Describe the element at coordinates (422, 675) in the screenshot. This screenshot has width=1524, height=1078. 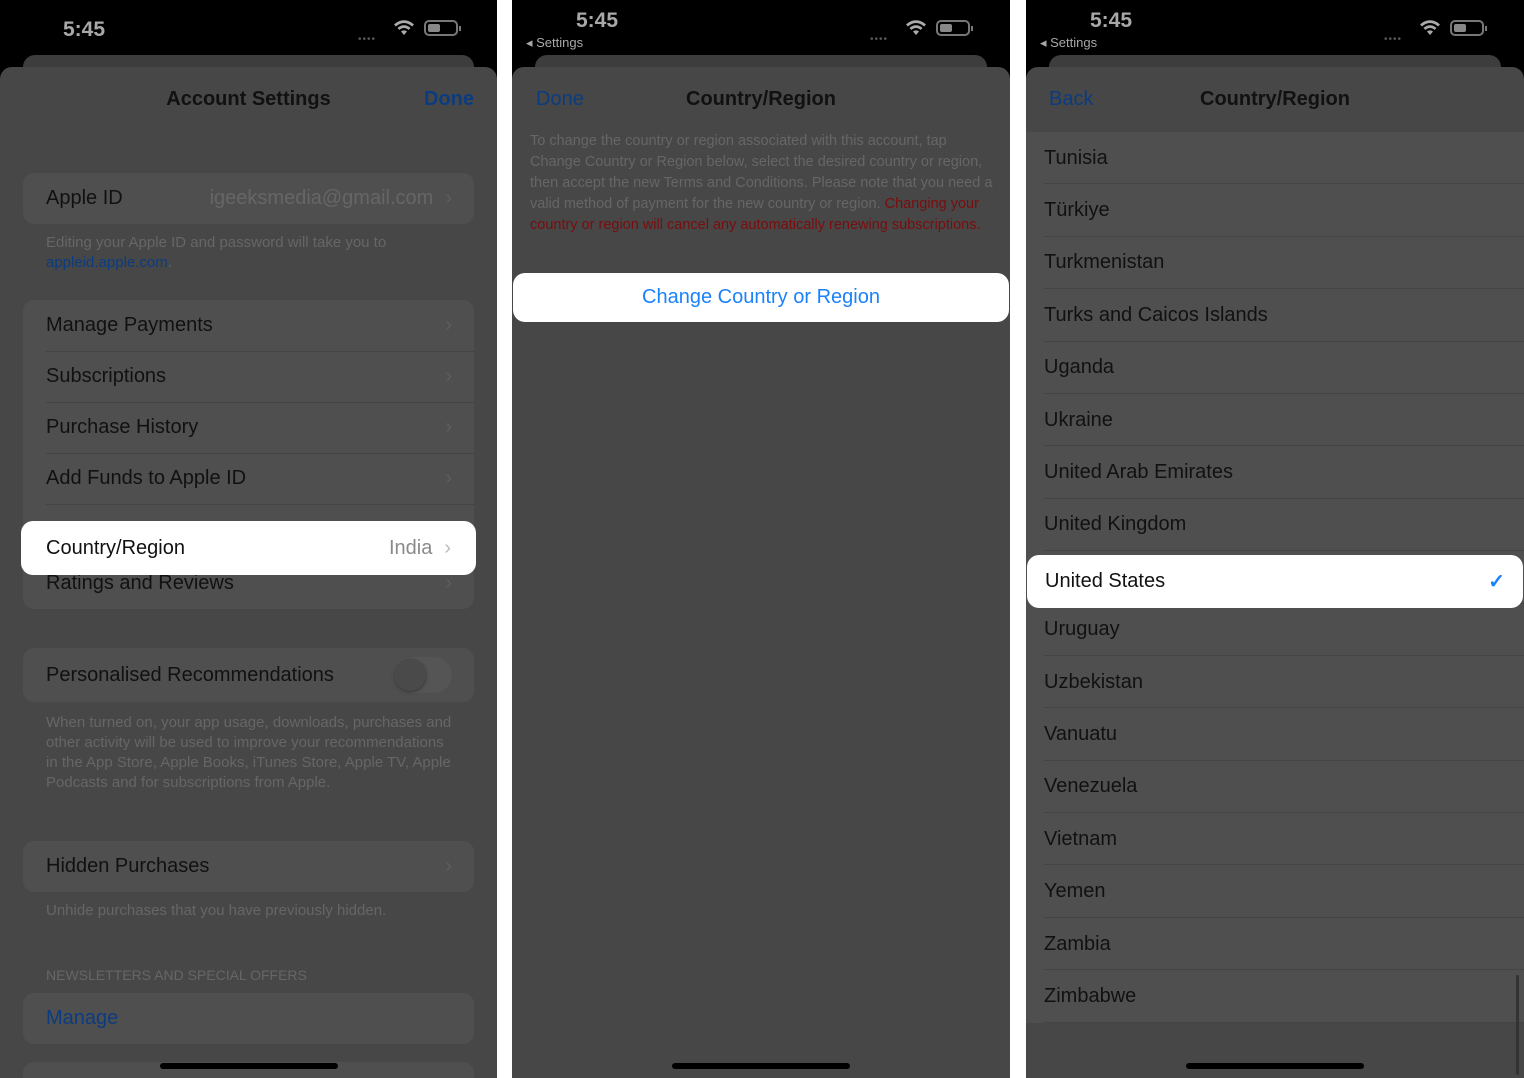
I see `personalised-toggle` at that location.